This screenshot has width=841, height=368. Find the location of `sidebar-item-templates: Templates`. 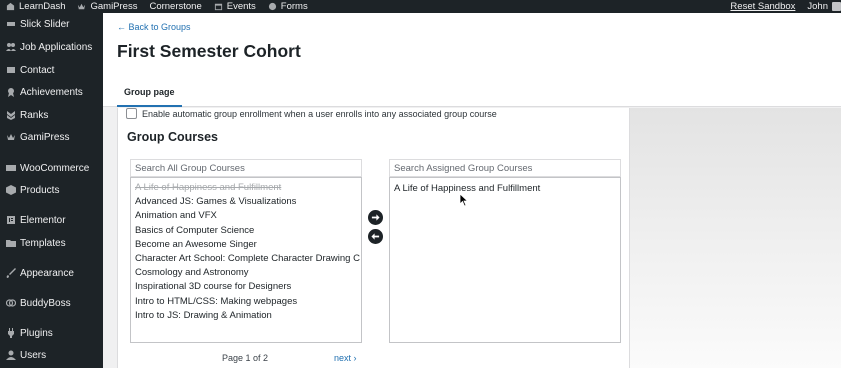

sidebar-item-templates: Templates is located at coordinates (51, 243).